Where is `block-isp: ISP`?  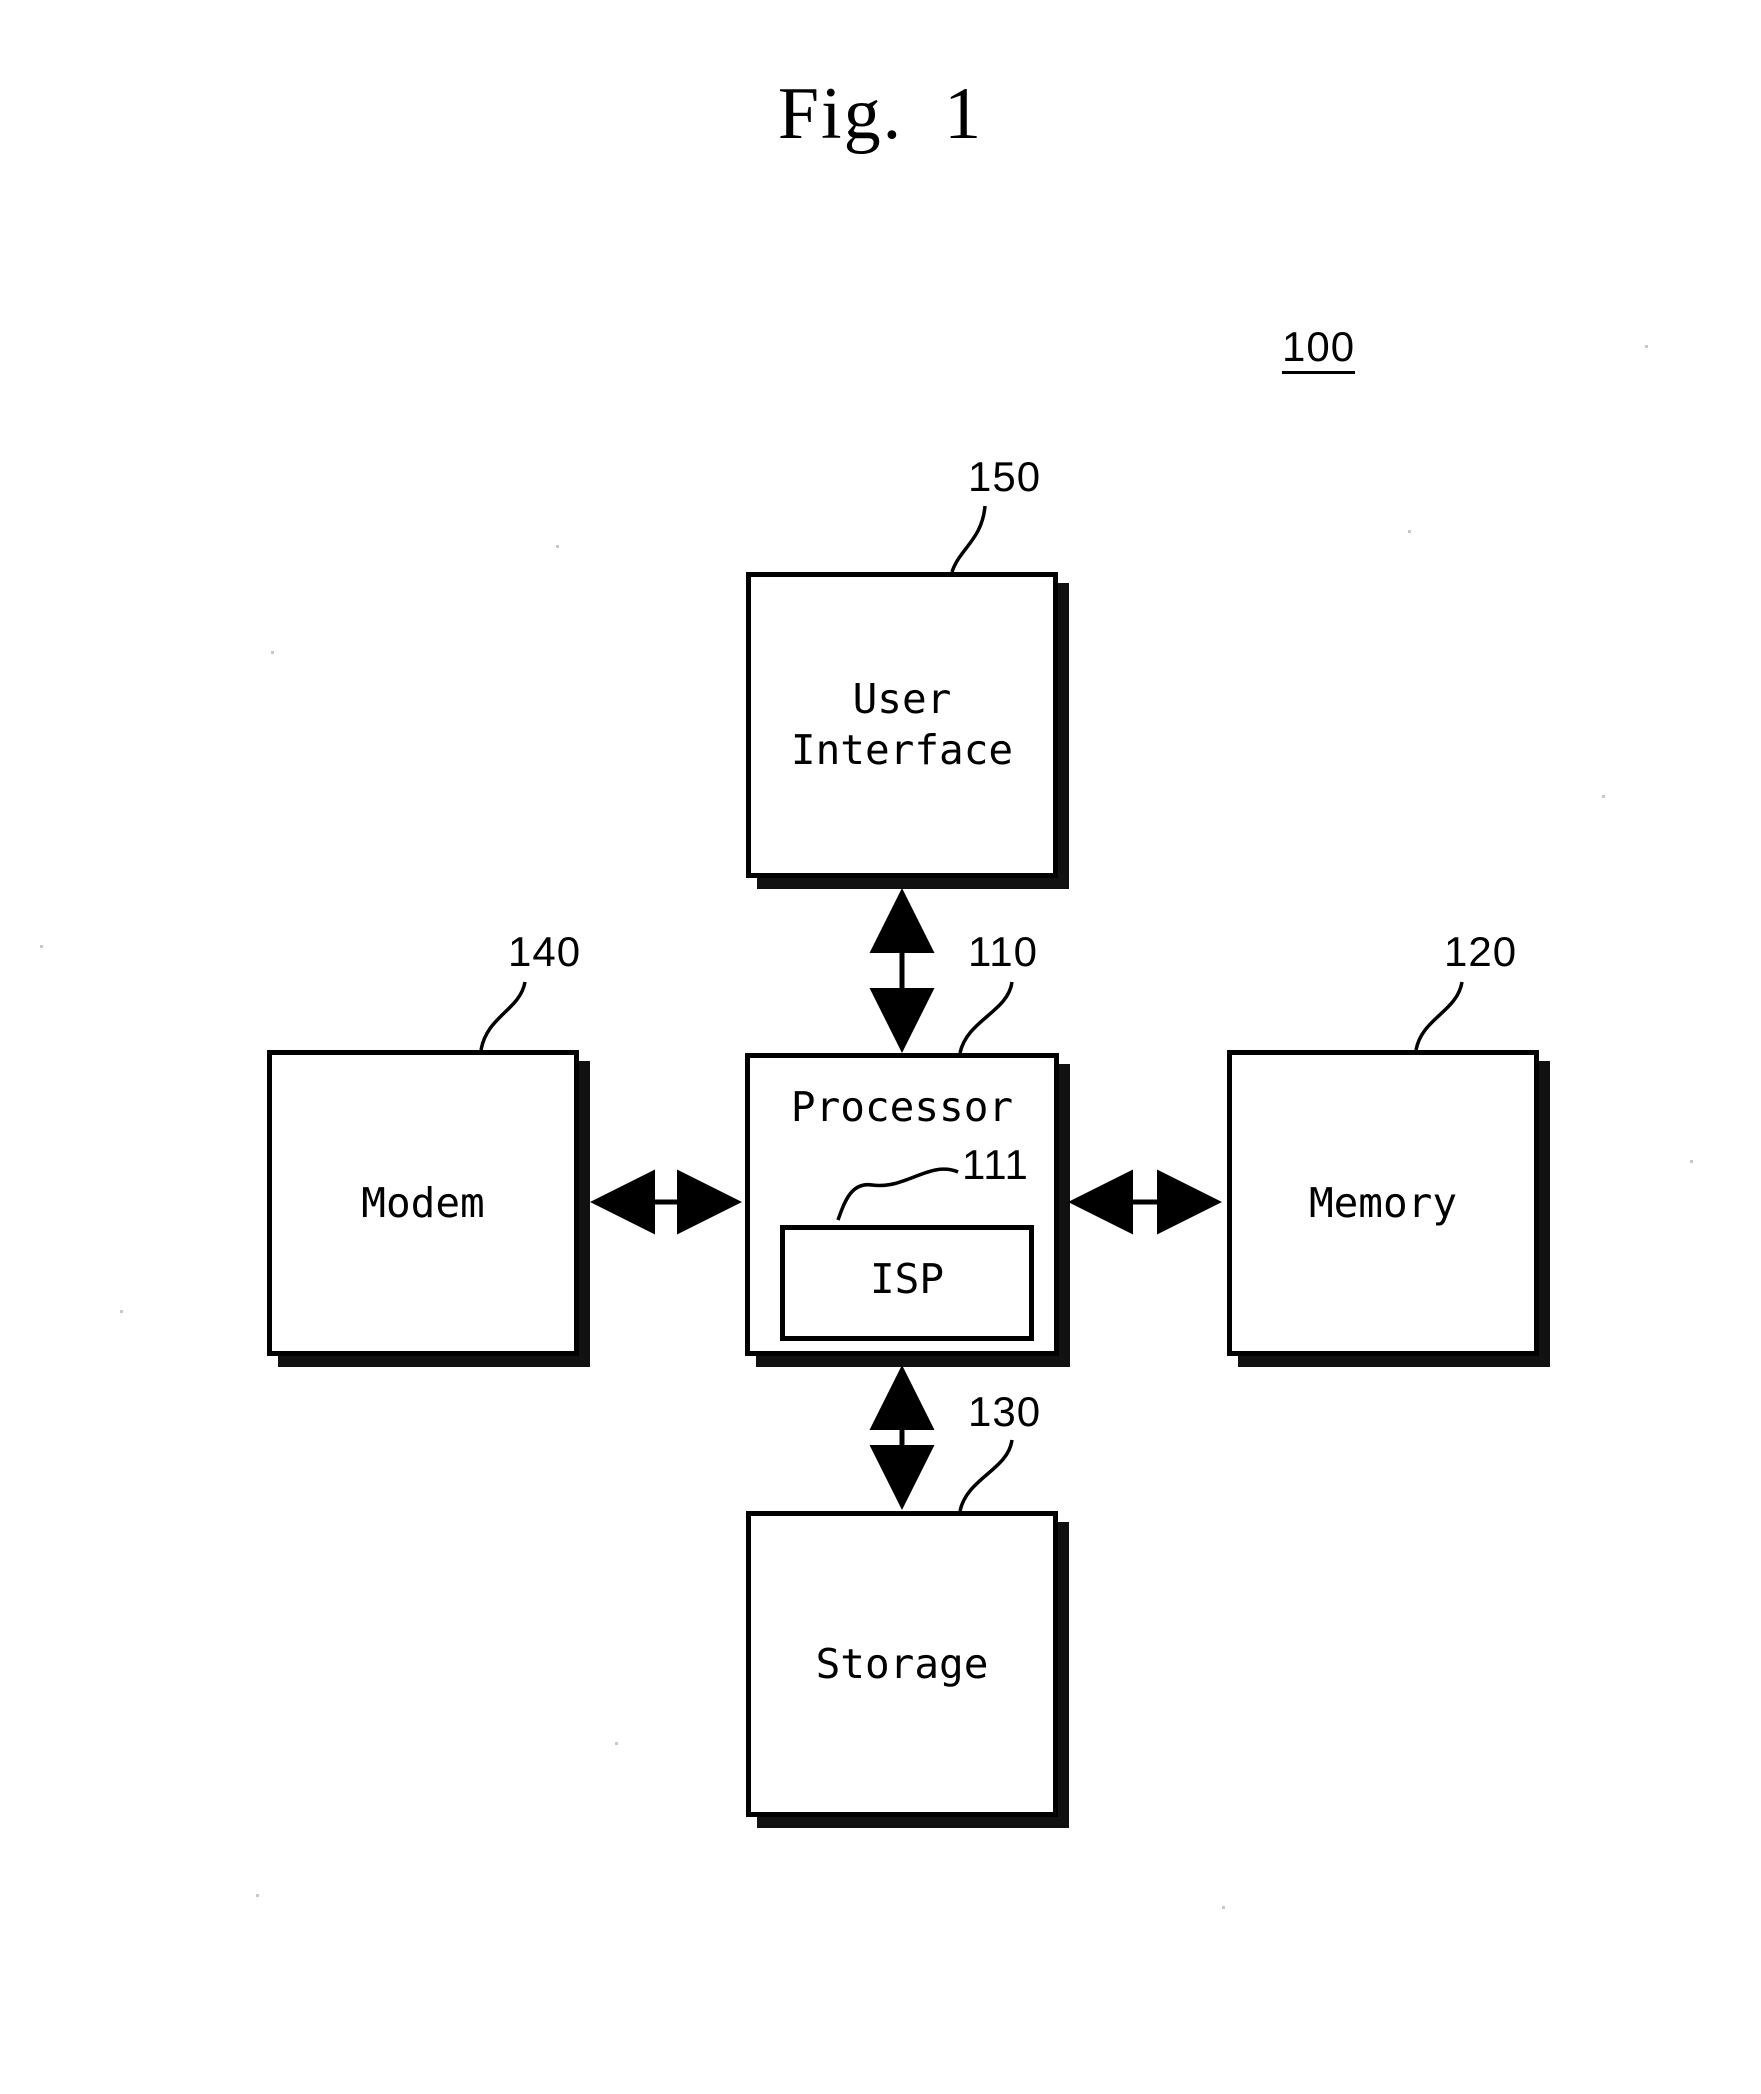 block-isp: ISP is located at coordinates (907, 1283).